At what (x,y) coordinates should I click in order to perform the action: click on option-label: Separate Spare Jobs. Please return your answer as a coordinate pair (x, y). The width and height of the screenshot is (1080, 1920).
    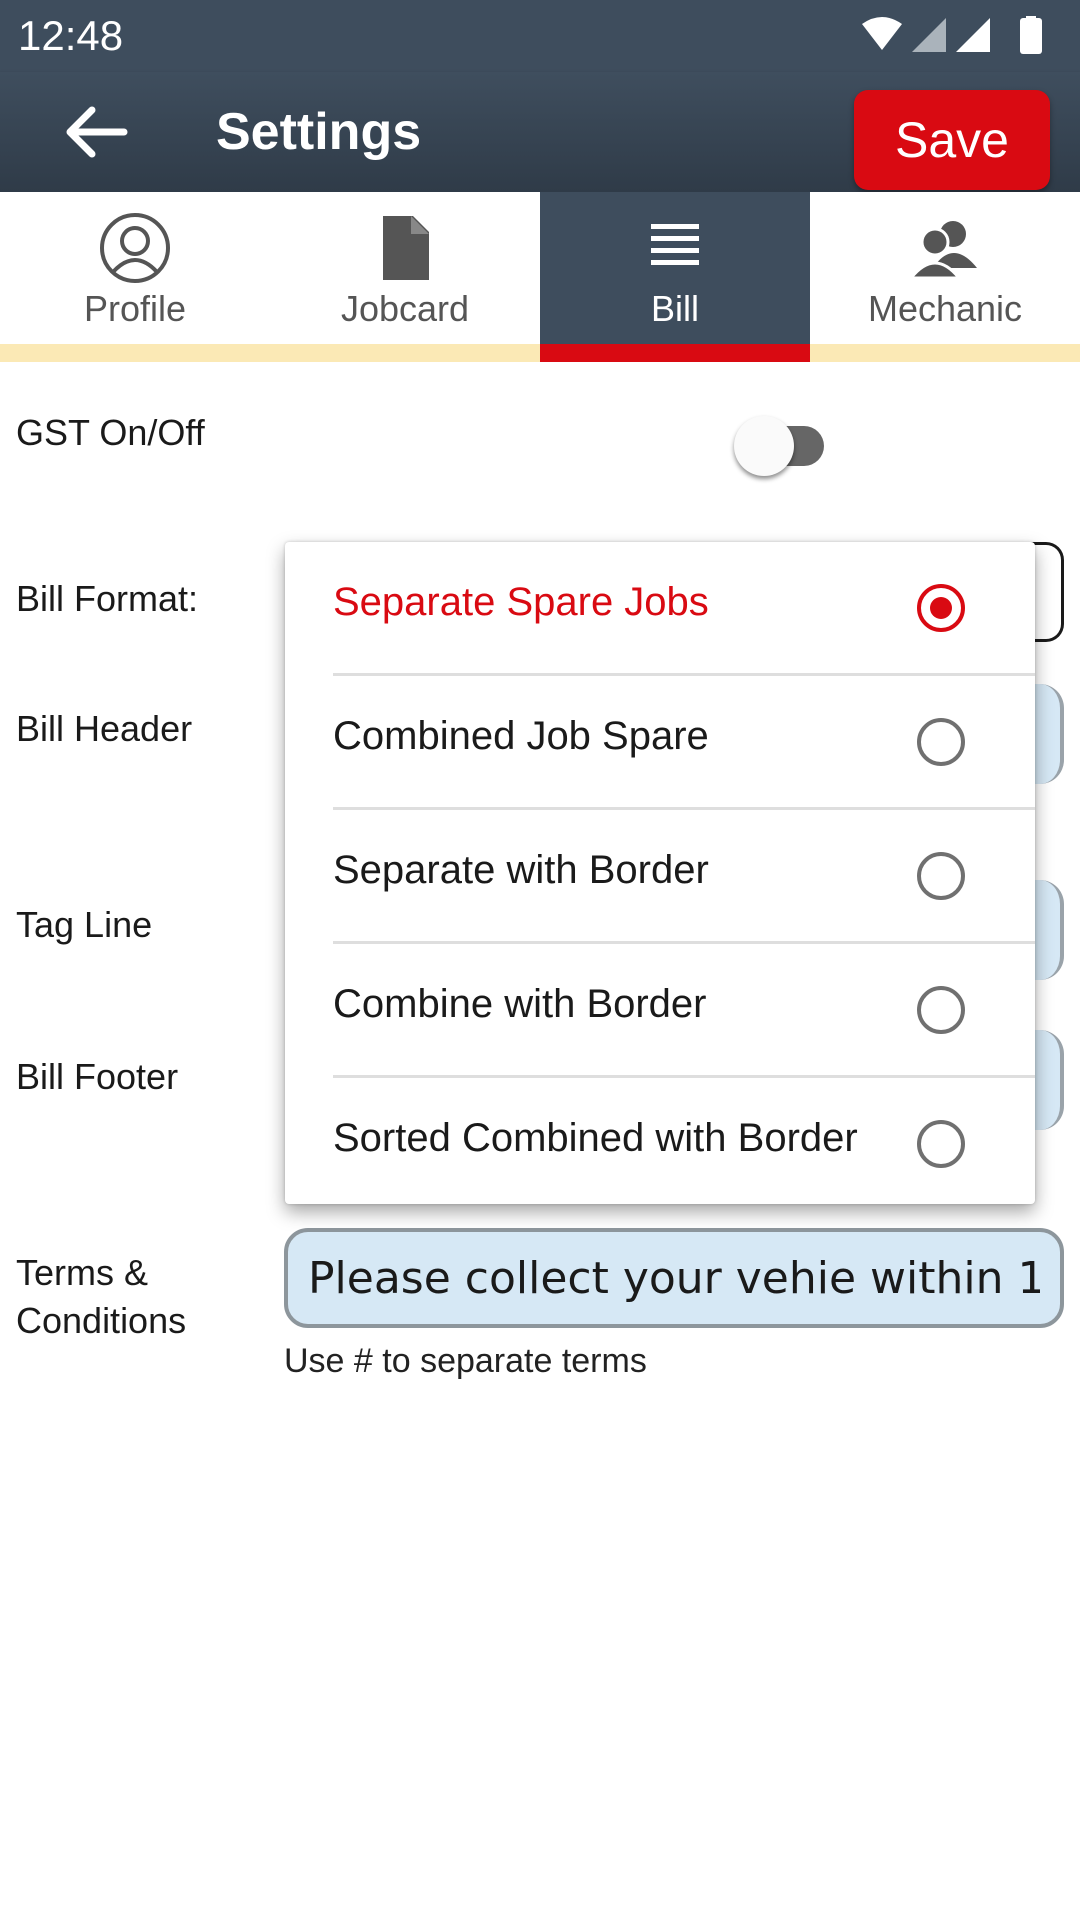
    Looking at the image, I should click on (521, 602).